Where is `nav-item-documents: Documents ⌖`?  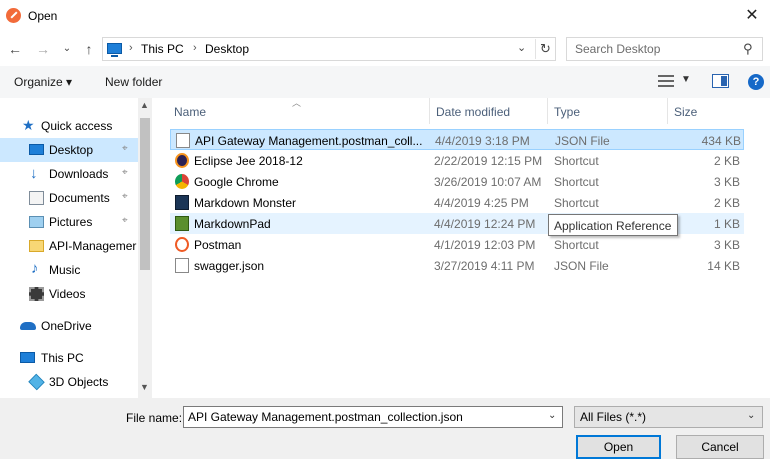 nav-item-documents: Documents ⌖ is located at coordinates (69, 198).